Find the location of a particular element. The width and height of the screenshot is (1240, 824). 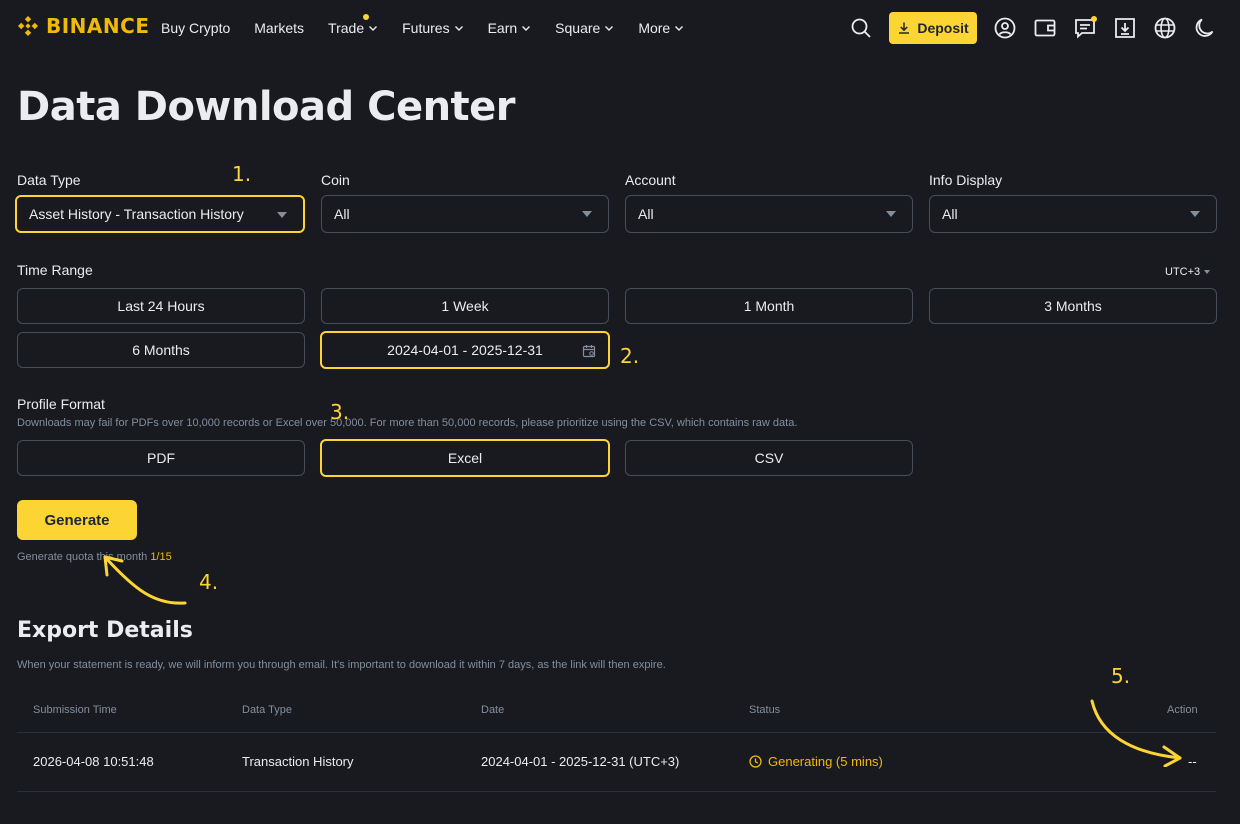

cell-data-type: Transaction History is located at coordinates (298, 761).